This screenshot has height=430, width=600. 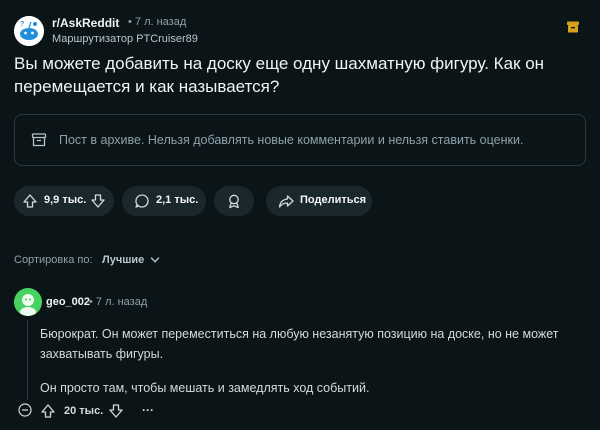 What do you see at coordinates (53, 260) in the screenshot?
I see `sort-label: Сортировка по:` at bounding box center [53, 260].